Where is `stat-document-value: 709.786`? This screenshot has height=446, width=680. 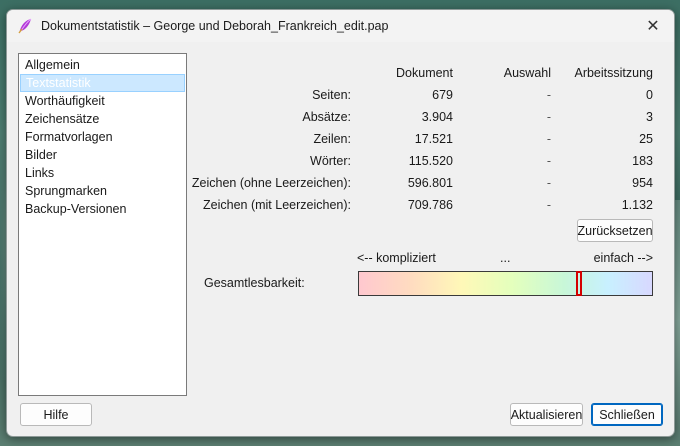 stat-document-value: 709.786 is located at coordinates (430, 205).